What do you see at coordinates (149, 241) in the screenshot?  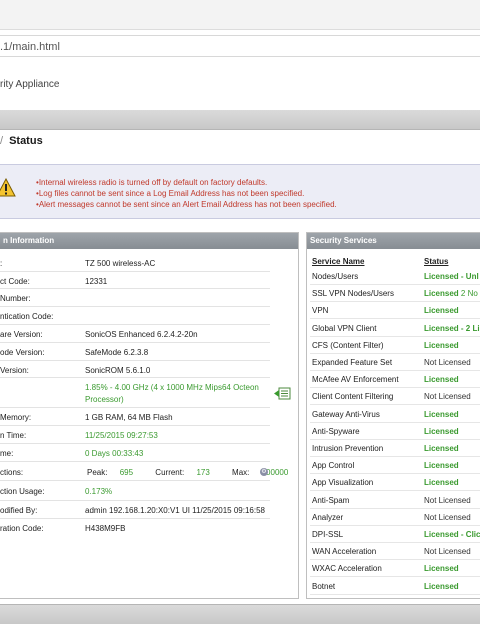 I see `system-panel-header: n Information` at bounding box center [149, 241].